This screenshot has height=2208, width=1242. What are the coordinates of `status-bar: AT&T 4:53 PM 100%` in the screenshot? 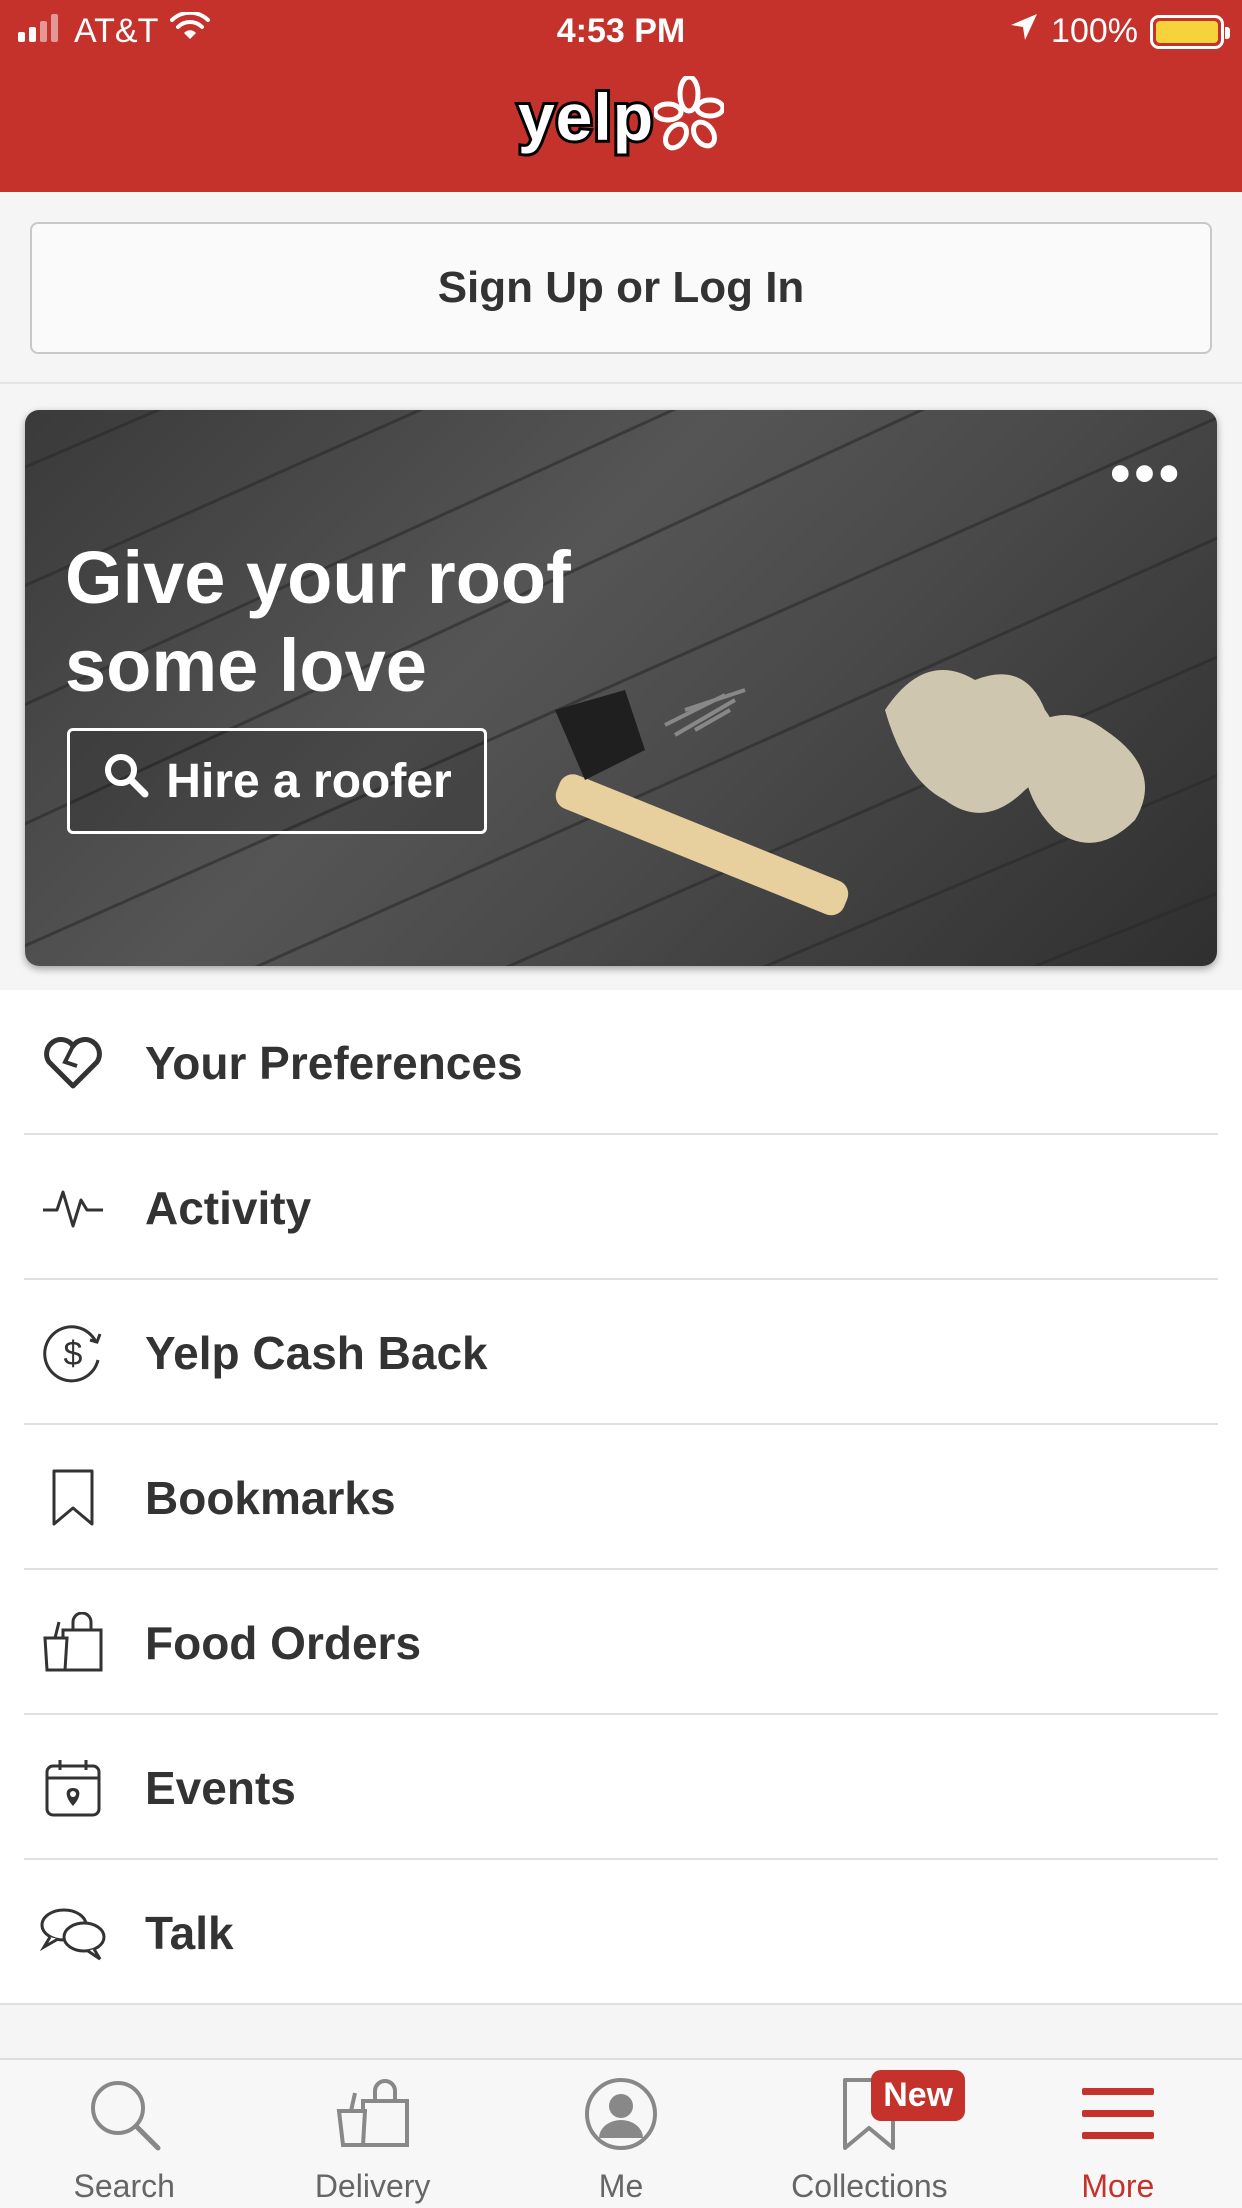 It's located at (621, 31).